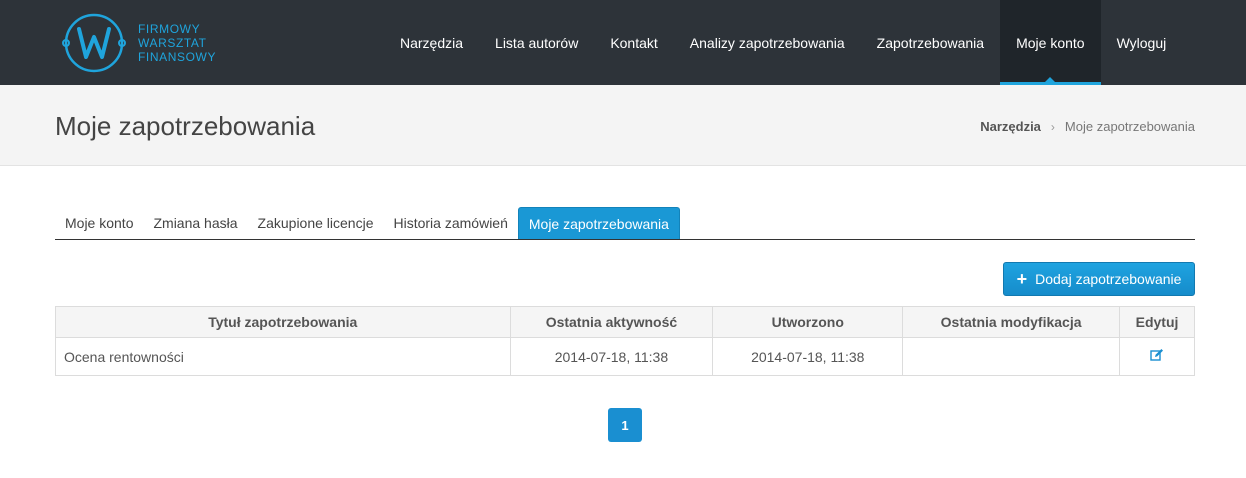  What do you see at coordinates (598, 223) in the screenshot?
I see `tab-moje-zapotrzebowania: Moje zapotrzebowania` at bounding box center [598, 223].